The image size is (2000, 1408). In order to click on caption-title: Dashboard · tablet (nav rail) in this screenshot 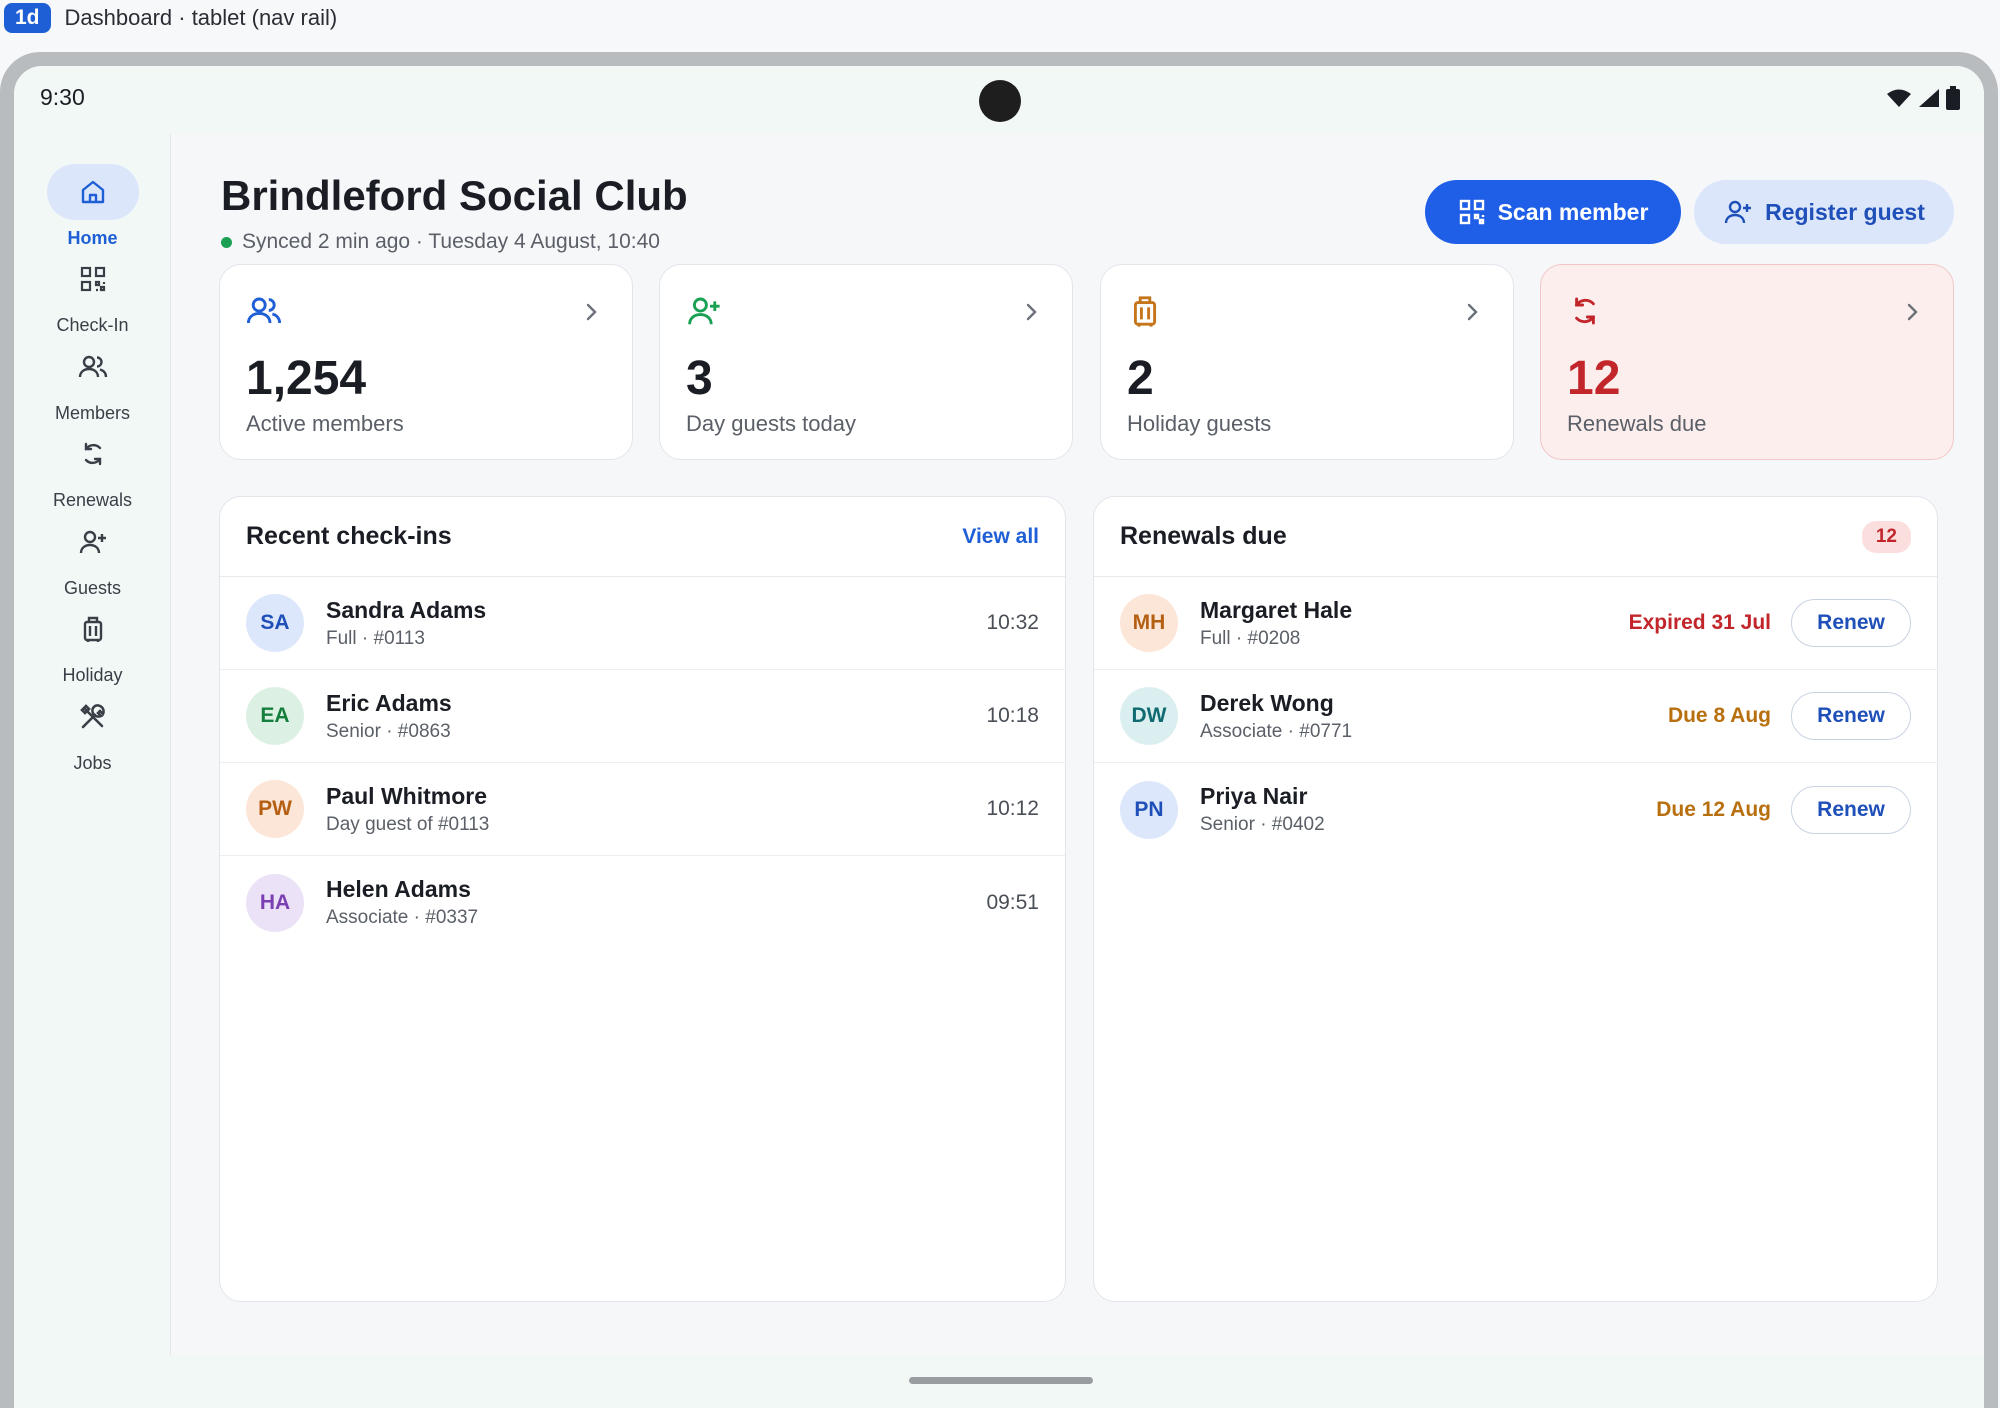, I will do `click(201, 17)`.